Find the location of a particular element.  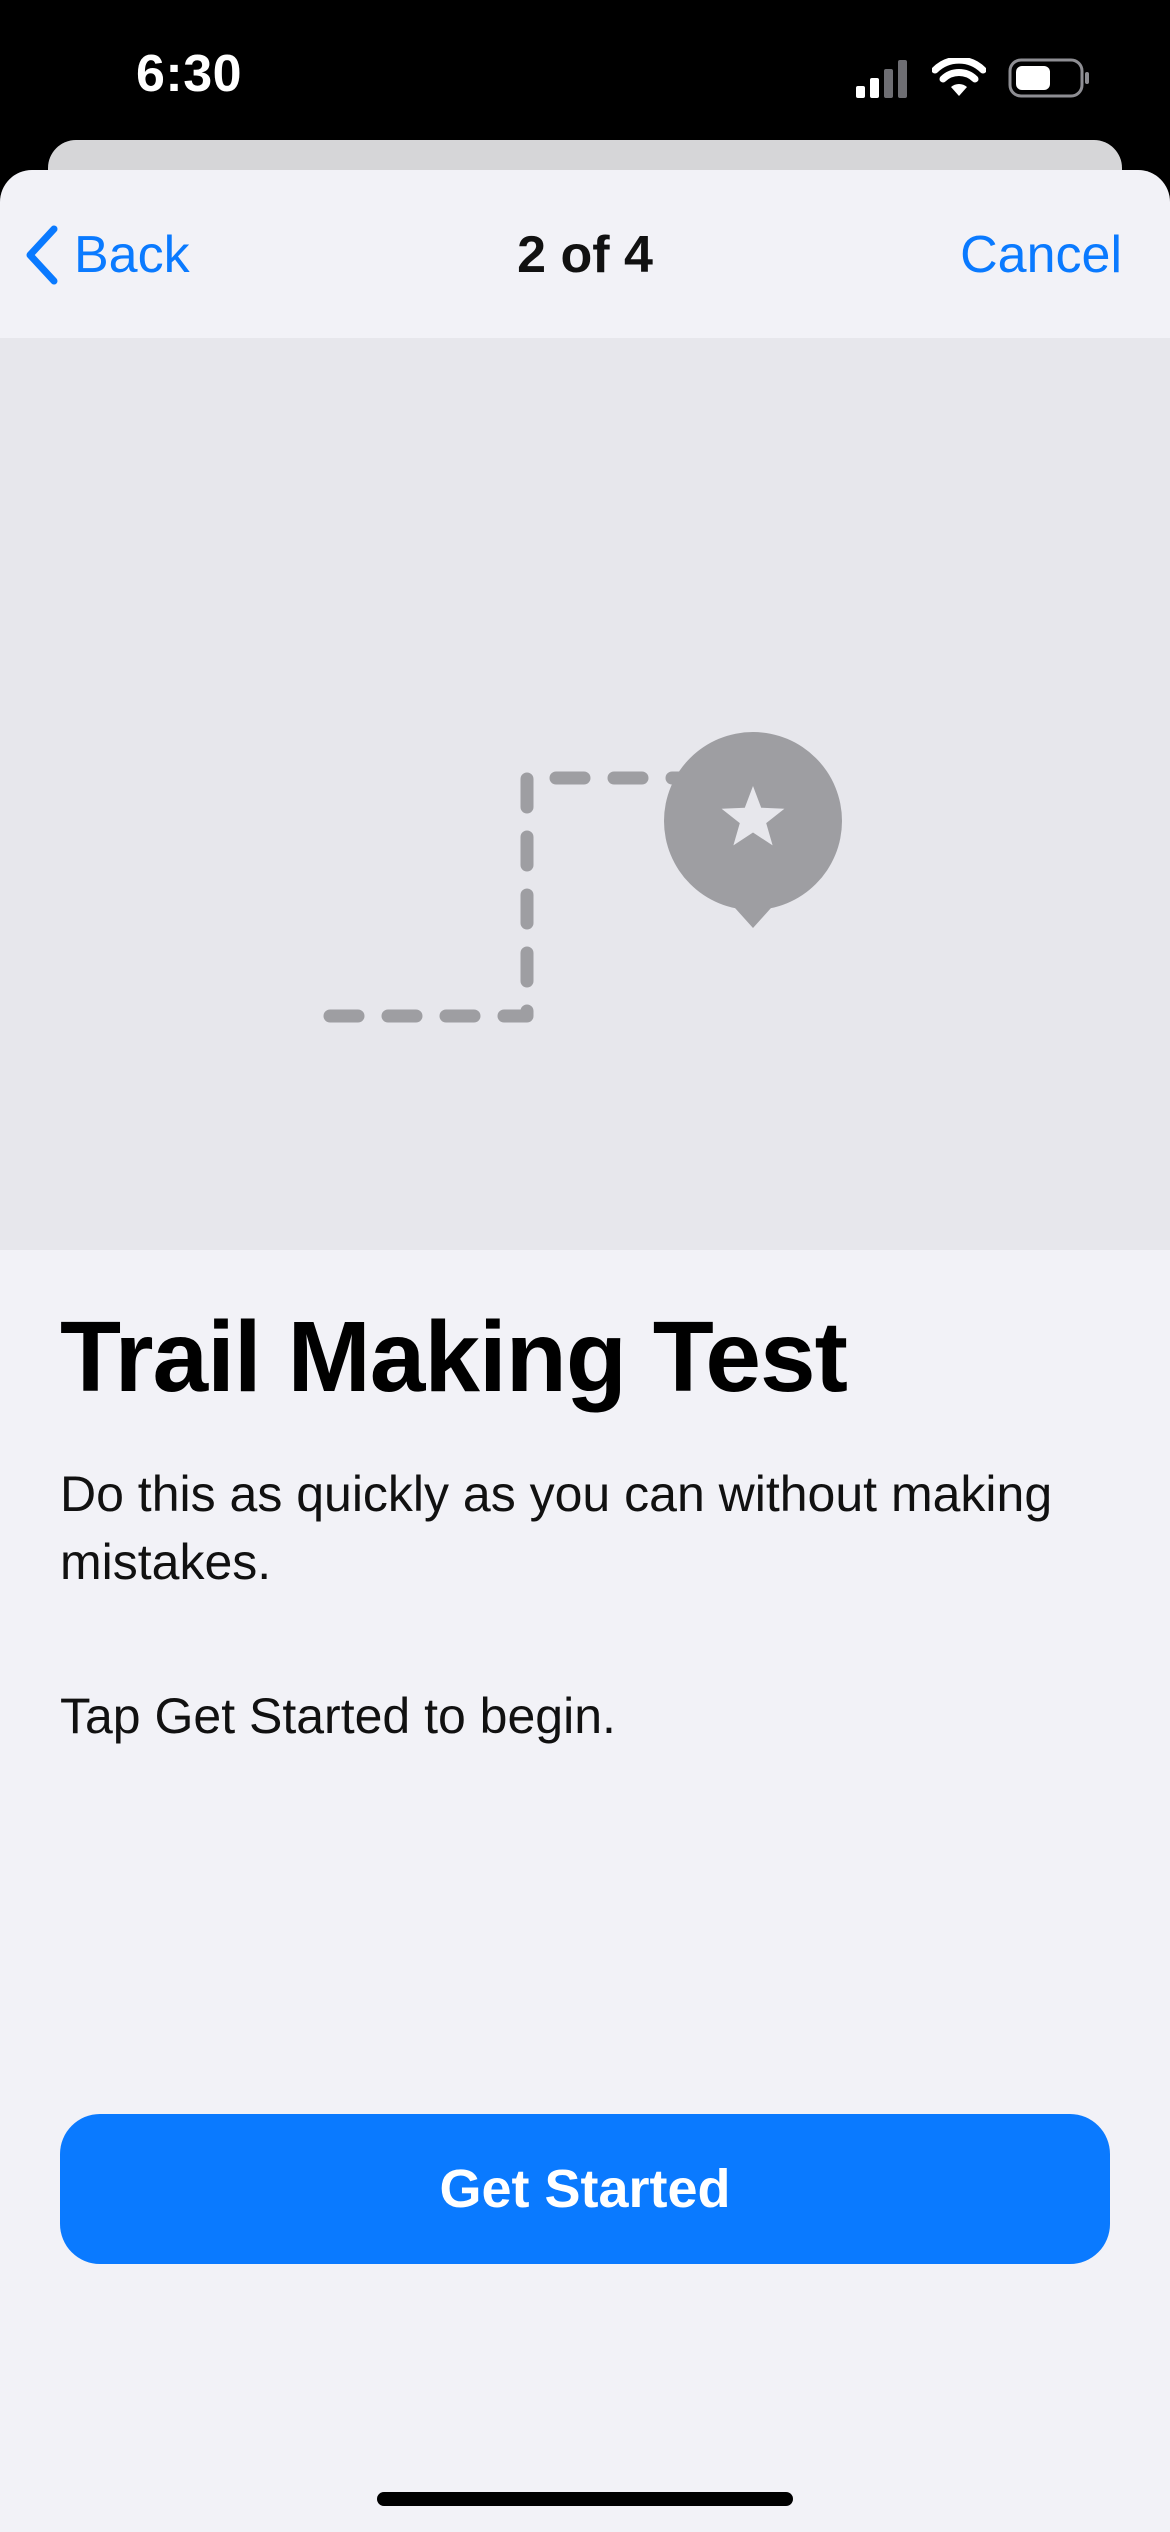

status-icons is located at coordinates (972, 78).